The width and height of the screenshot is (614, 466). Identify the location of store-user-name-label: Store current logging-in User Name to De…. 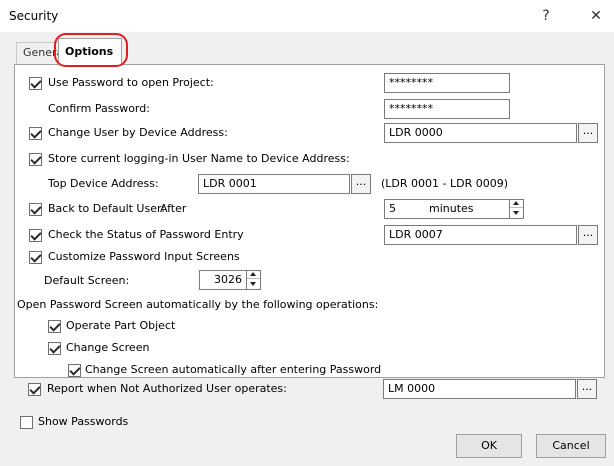
(199, 158).